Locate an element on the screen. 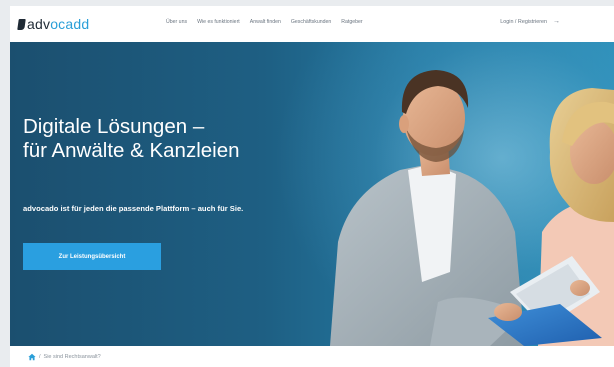 This screenshot has width=614, height=367. menu-item-how-it-works: Wie es funktioniert is located at coordinates (218, 22).